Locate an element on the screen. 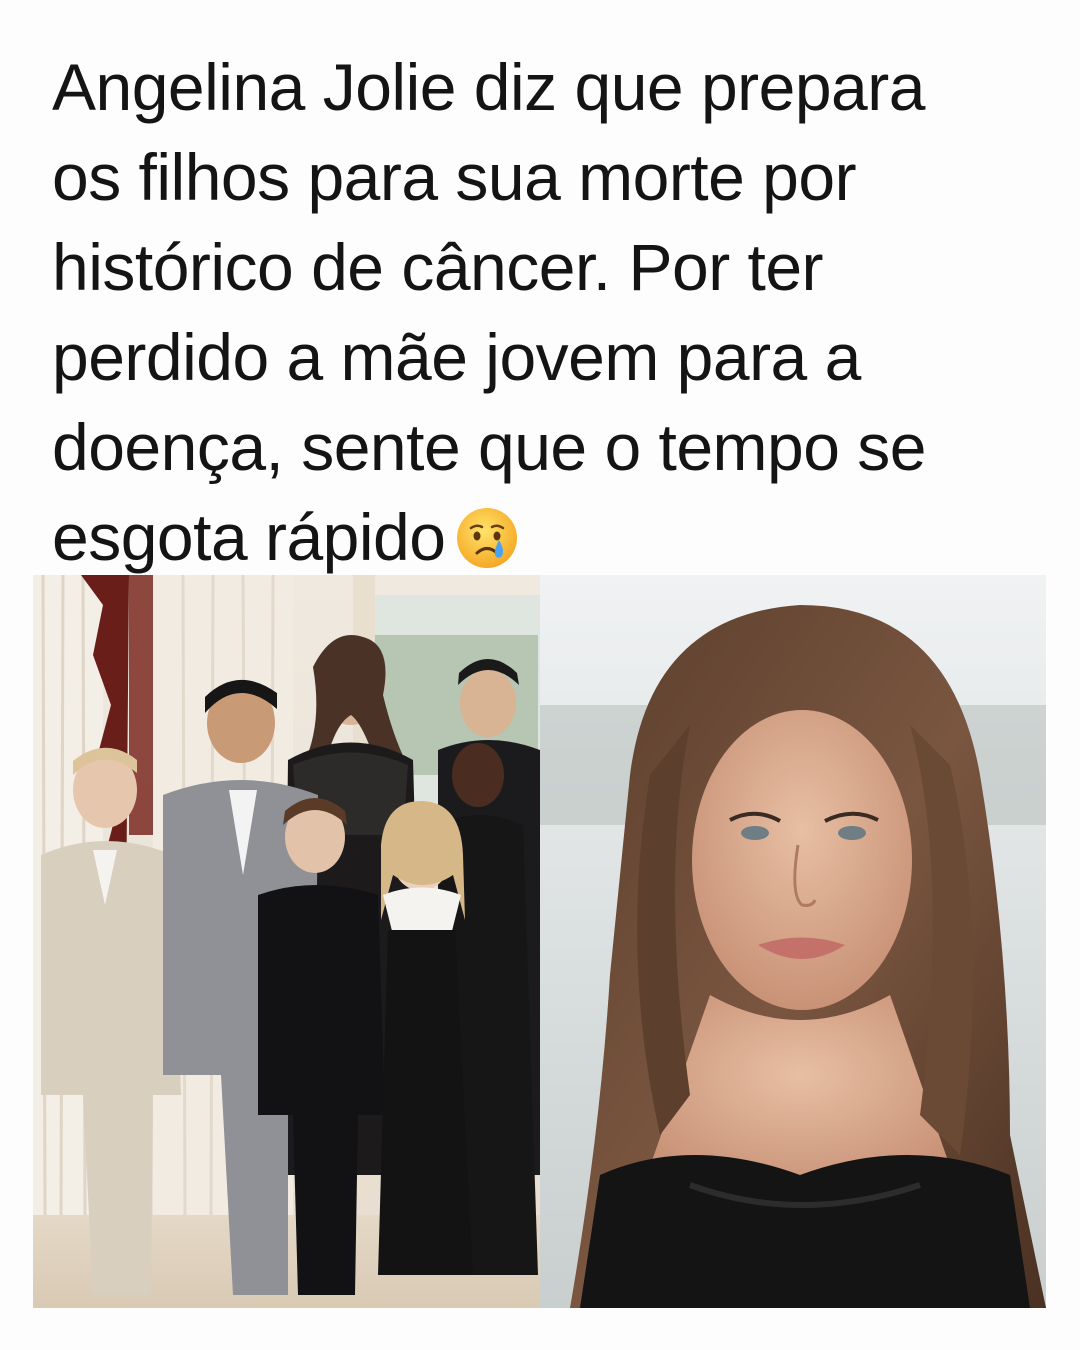 The image size is (1080, 1350). headline-line-6-text: esgota rápido is located at coordinates (249, 537).